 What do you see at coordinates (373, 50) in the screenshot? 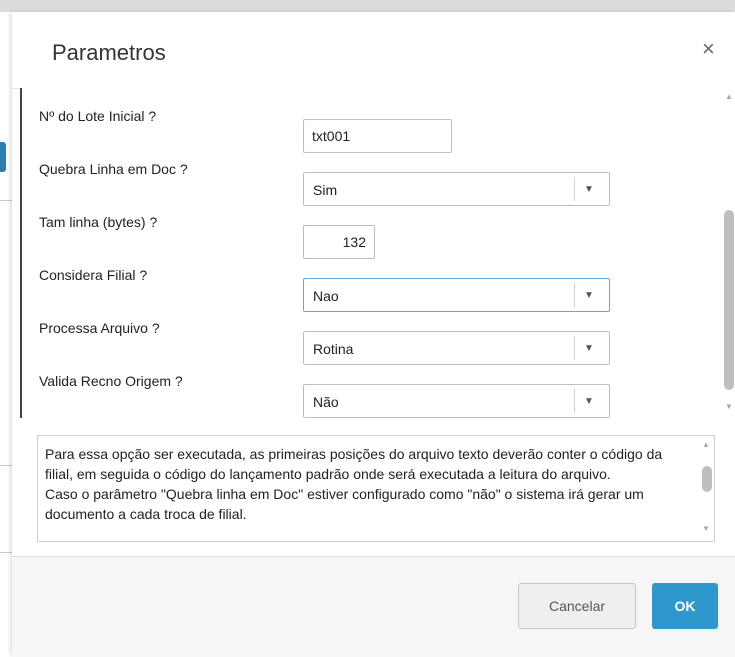
I see `dialog-title-bar: Parametros ×` at bounding box center [373, 50].